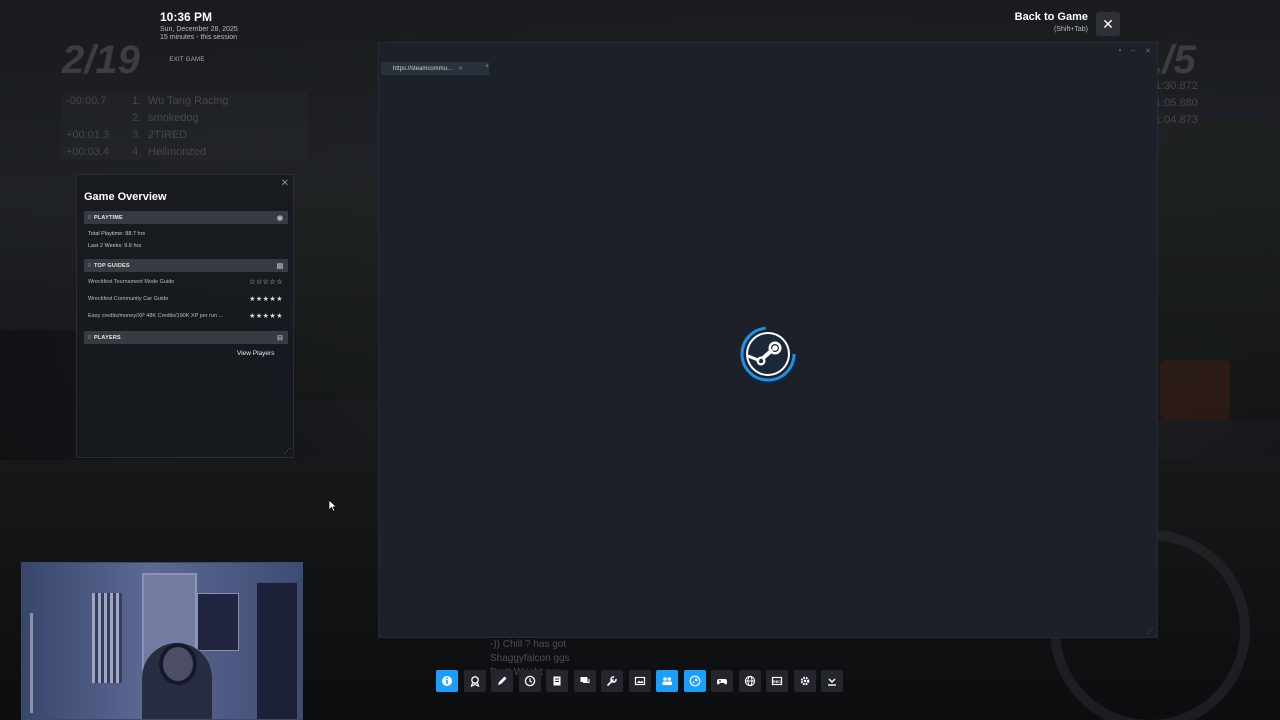 The image size is (1280, 720). Describe the element at coordinates (1051, 17) in the screenshot. I see `back-to-game-label: Back to Game` at that location.